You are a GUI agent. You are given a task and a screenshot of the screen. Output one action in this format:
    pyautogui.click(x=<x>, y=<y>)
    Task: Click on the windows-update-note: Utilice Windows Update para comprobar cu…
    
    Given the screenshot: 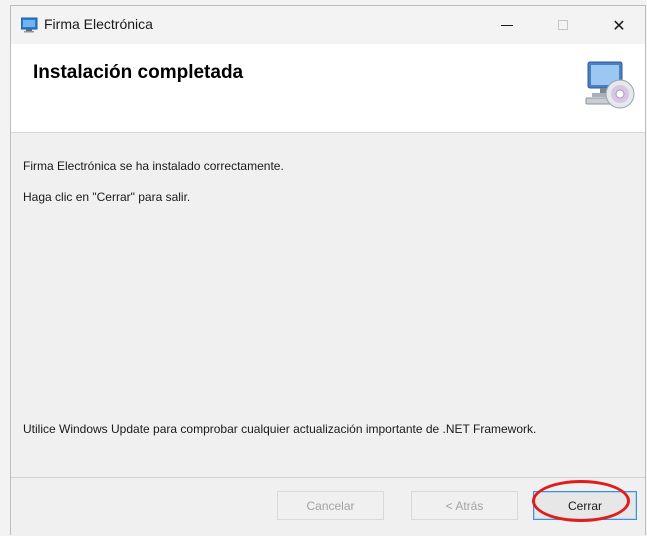 What is the action you would take?
    pyautogui.click(x=280, y=429)
    